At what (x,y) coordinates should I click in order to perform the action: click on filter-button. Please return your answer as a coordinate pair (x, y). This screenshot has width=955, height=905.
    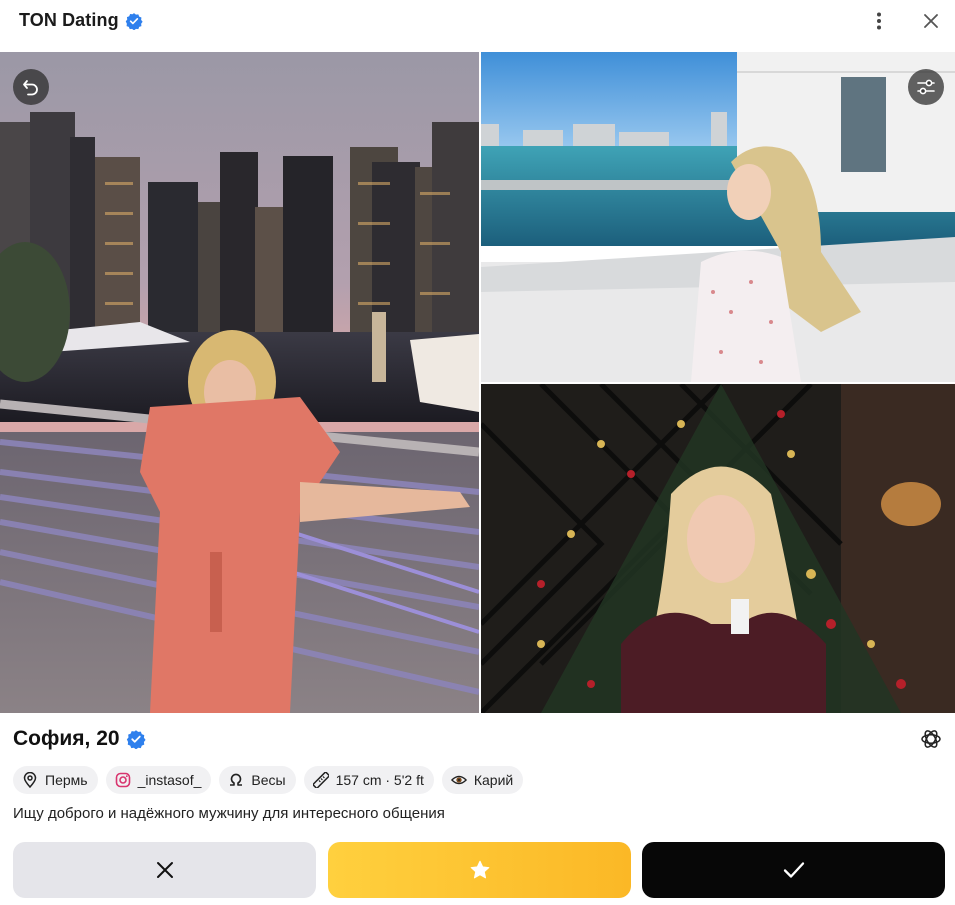
    Looking at the image, I should click on (926, 87).